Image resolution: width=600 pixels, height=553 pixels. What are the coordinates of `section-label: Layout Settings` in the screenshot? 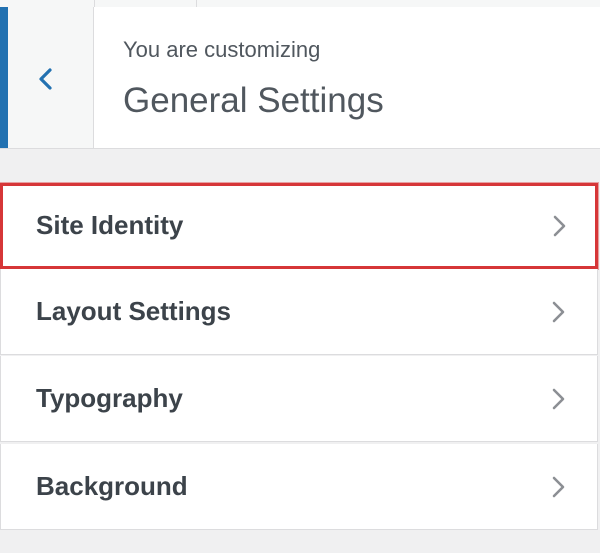 It's located at (134, 311).